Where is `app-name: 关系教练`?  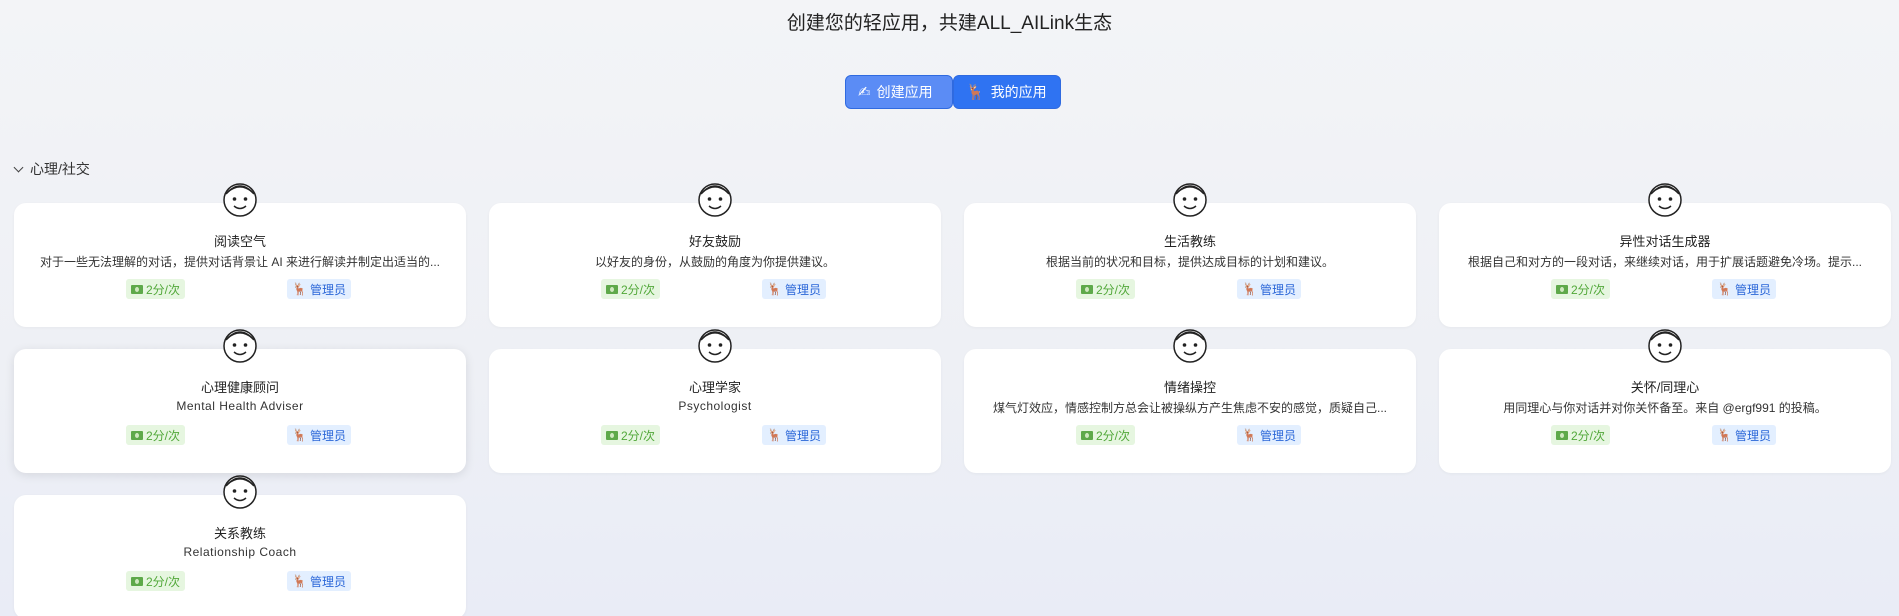
app-name: 关系教练 is located at coordinates (239, 533).